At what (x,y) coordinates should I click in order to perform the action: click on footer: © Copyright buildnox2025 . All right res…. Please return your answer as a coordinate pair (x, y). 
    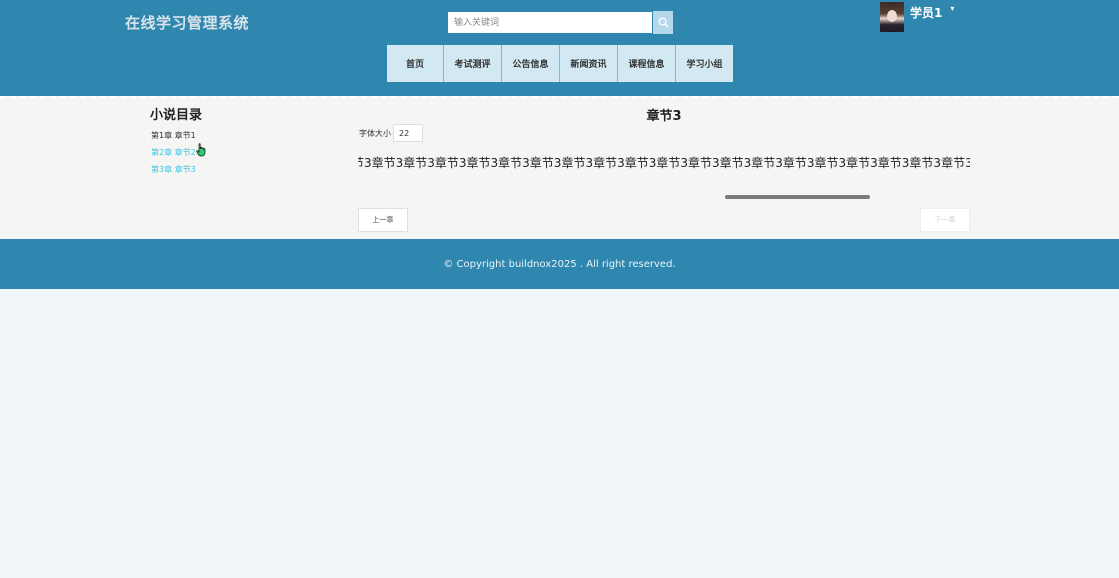
    Looking at the image, I should click on (559, 264).